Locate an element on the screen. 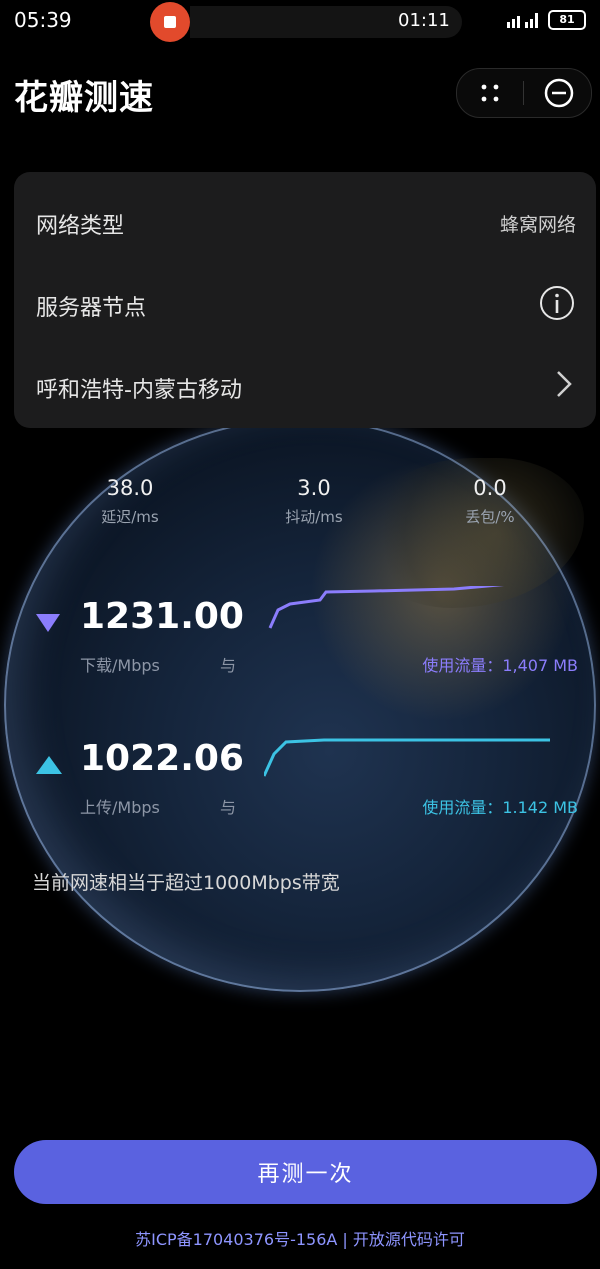 The height and width of the screenshot is (1269, 600). network-type-value: 蜂窝网络 is located at coordinates (537, 225).